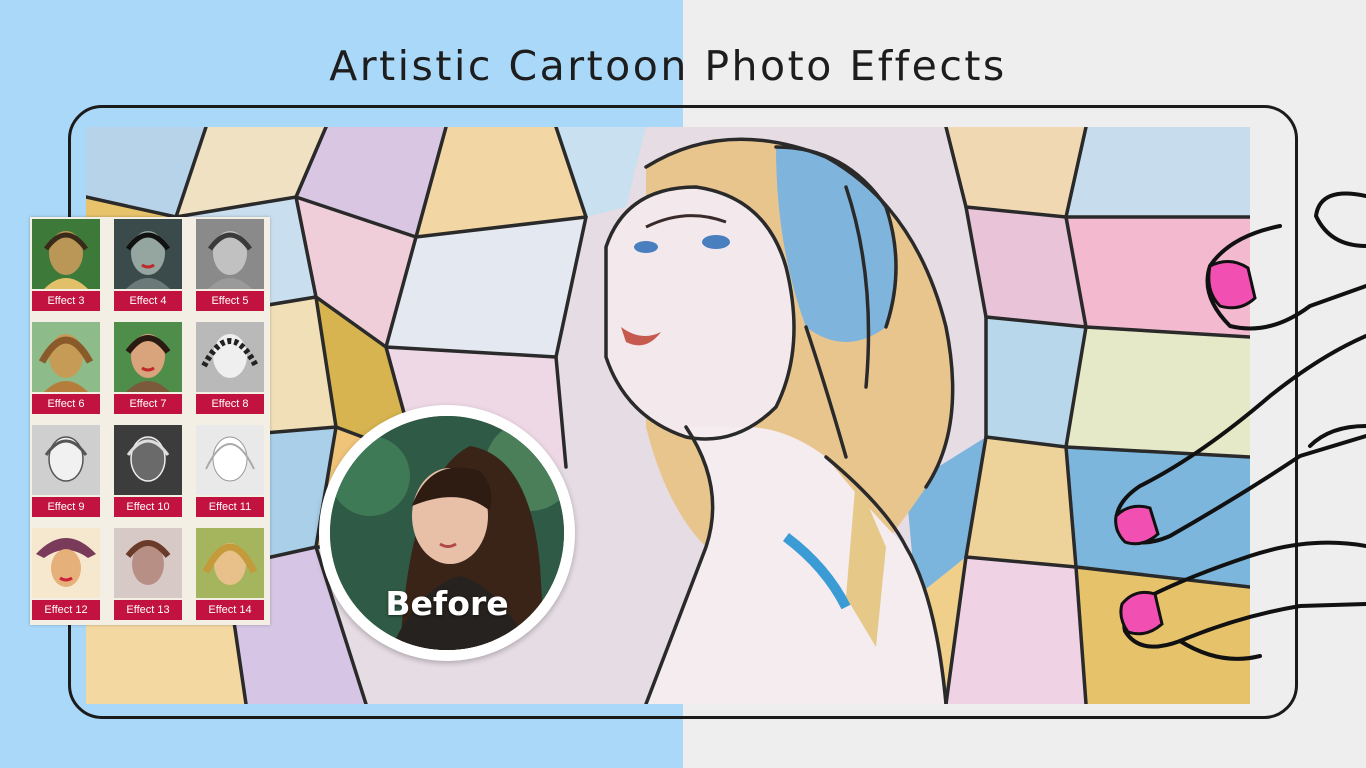 The width and height of the screenshot is (1366, 768). Describe the element at coordinates (230, 301) in the screenshot. I see `effect-label: Effect 5` at that location.